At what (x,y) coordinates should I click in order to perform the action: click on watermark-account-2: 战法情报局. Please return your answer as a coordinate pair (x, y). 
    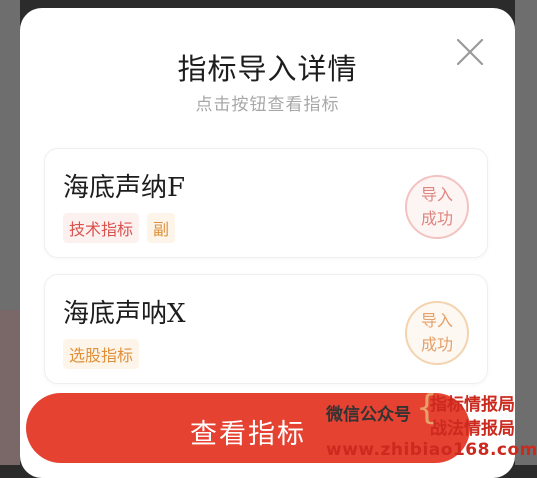
    Looking at the image, I should click on (472, 429).